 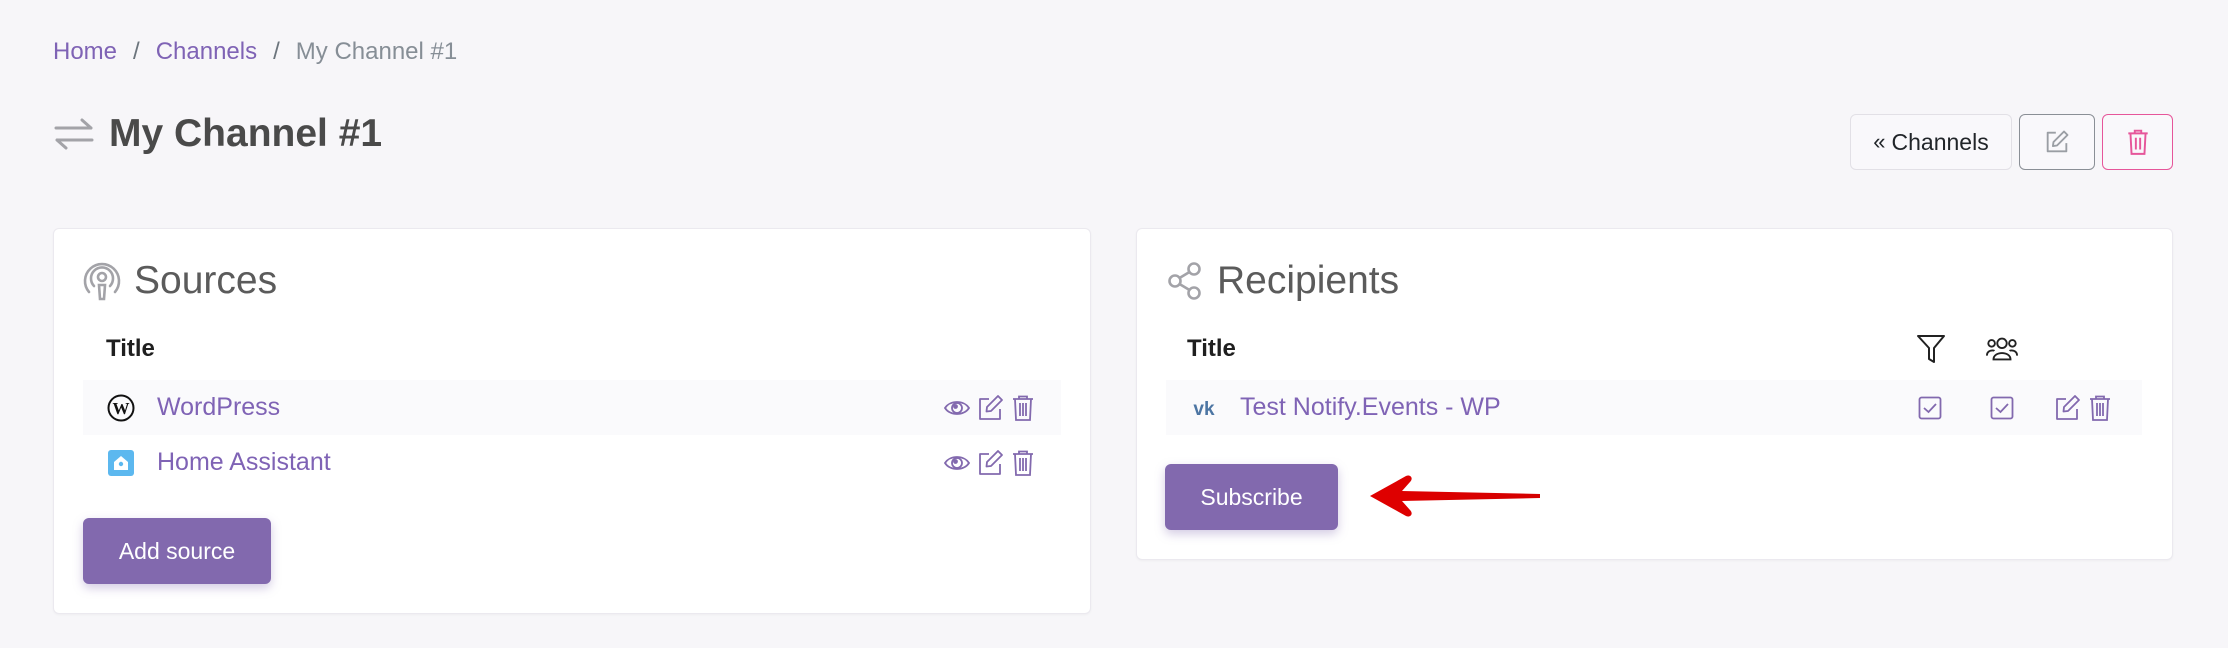 What do you see at coordinates (206, 52) in the screenshot?
I see `breadcrumb-channels: Channels` at bounding box center [206, 52].